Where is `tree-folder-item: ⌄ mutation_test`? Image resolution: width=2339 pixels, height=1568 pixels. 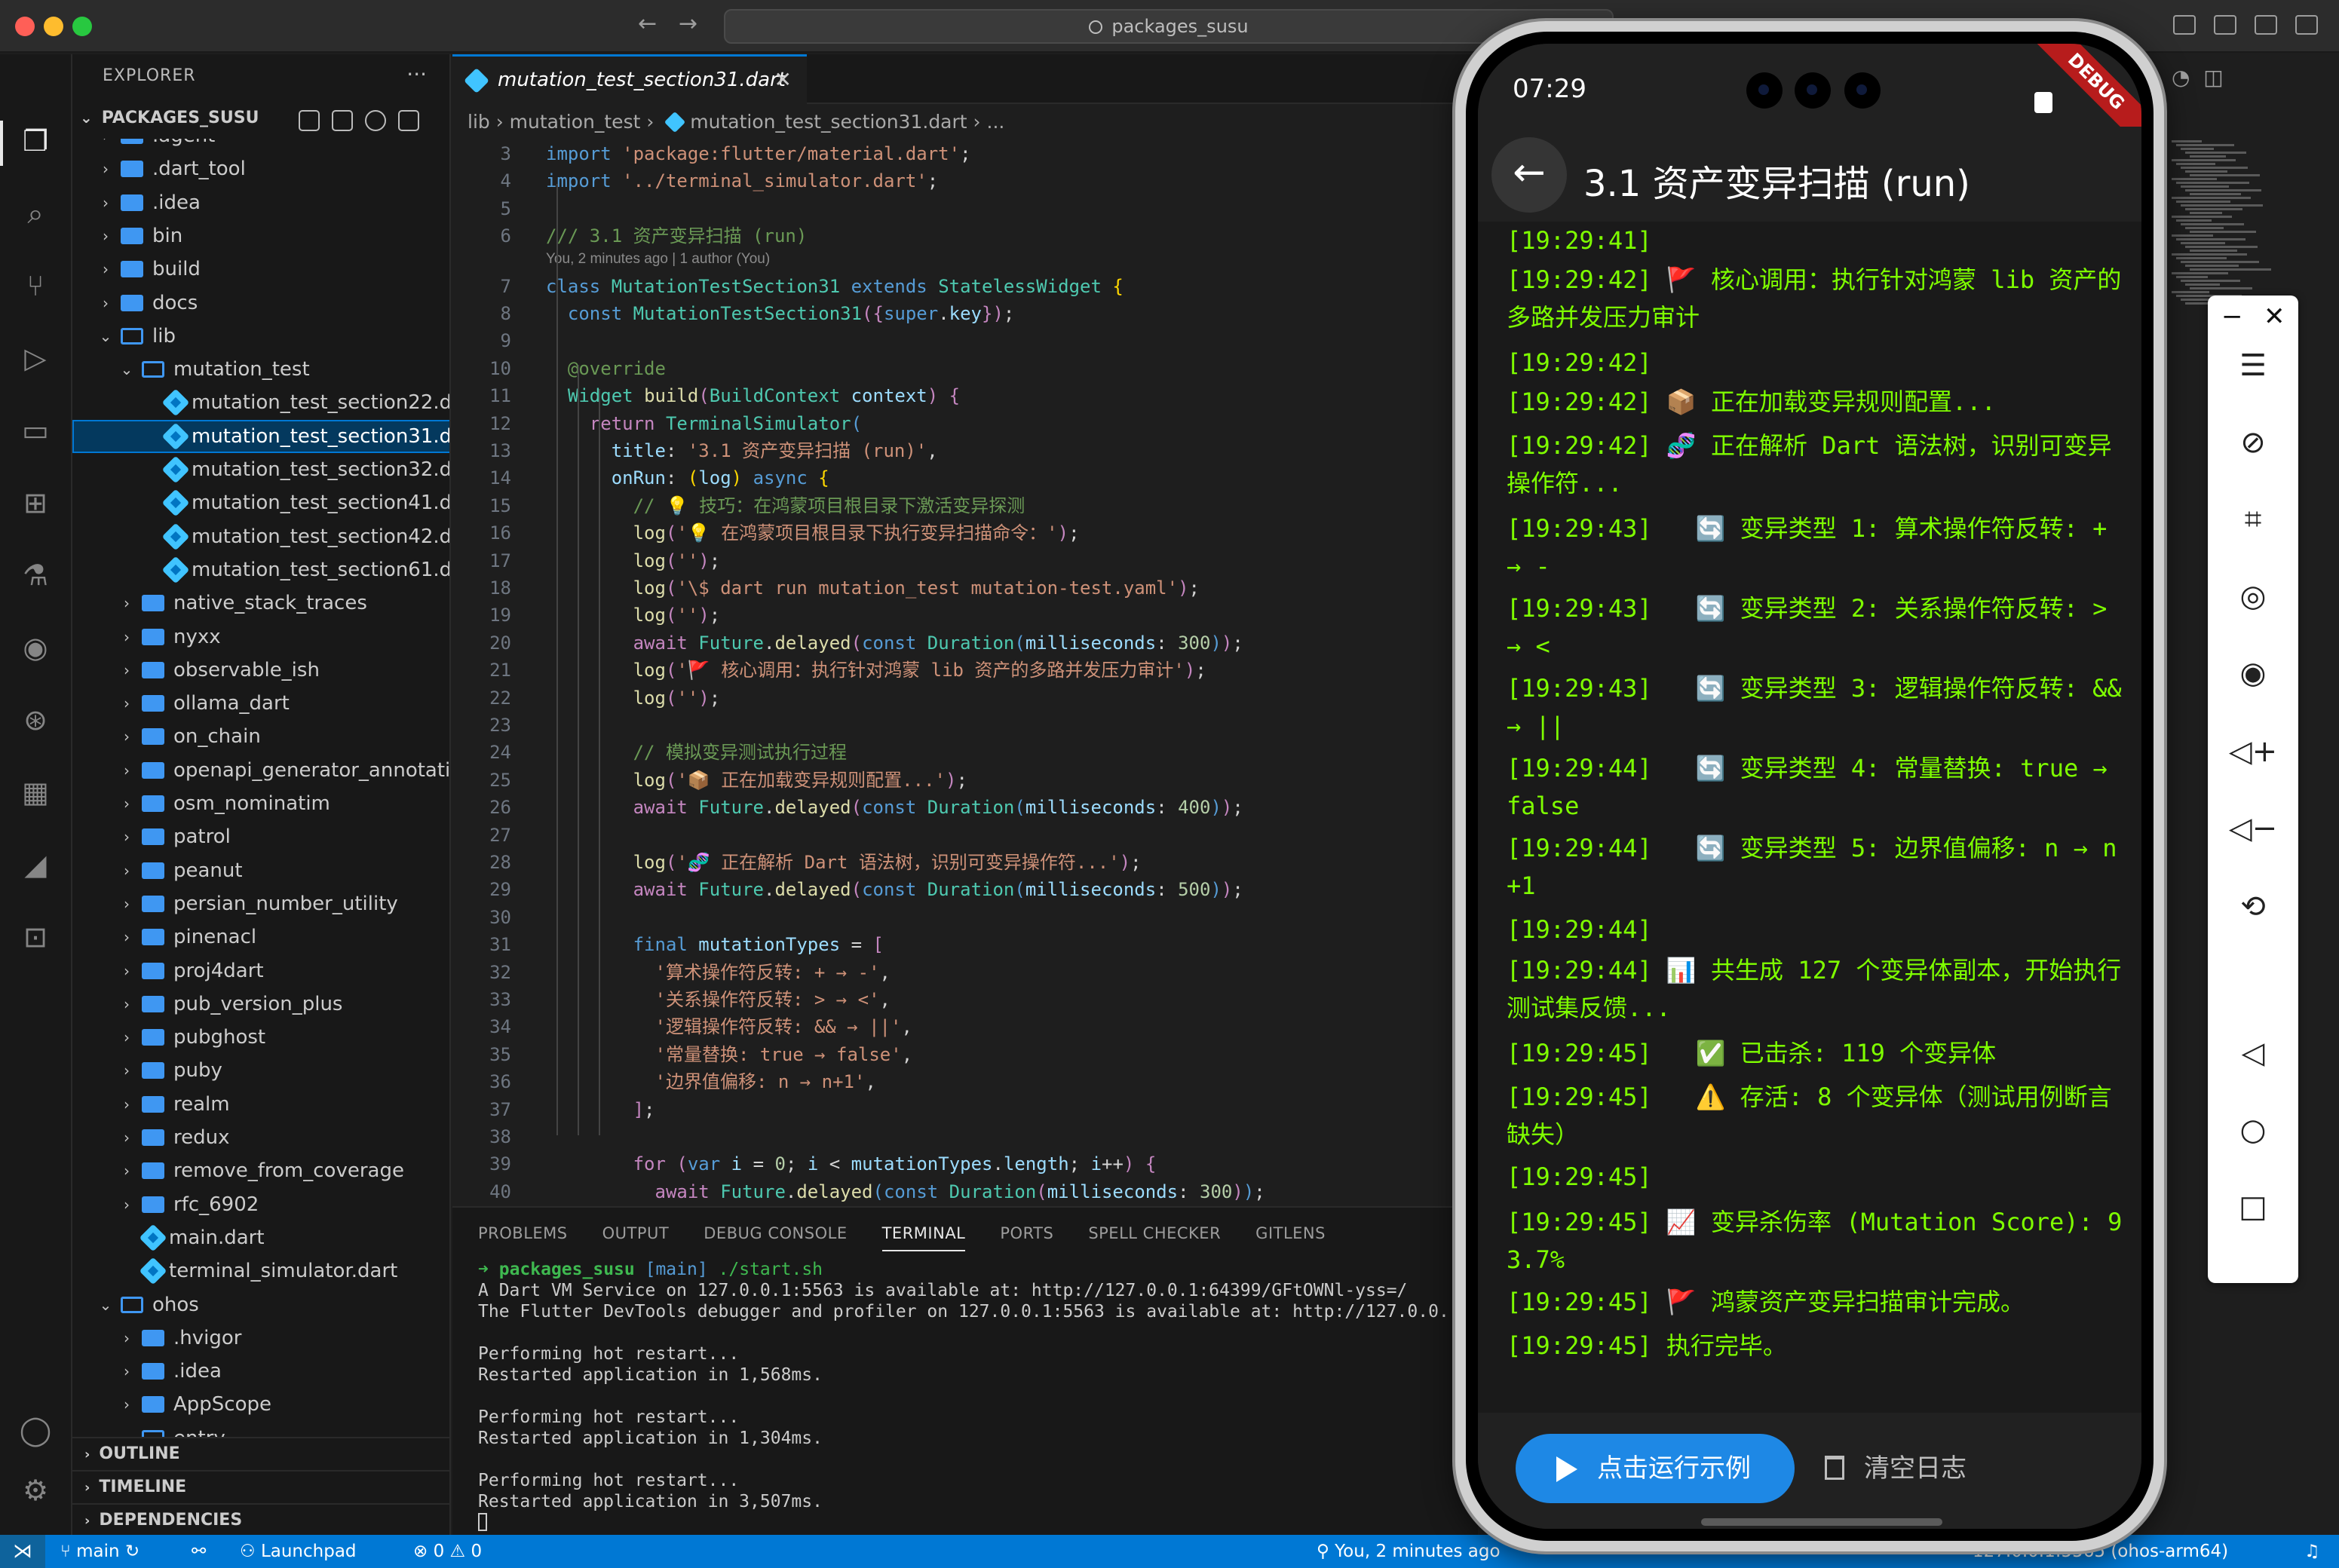
tree-folder-item: ⌄ mutation_test is located at coordinates (260, 369).